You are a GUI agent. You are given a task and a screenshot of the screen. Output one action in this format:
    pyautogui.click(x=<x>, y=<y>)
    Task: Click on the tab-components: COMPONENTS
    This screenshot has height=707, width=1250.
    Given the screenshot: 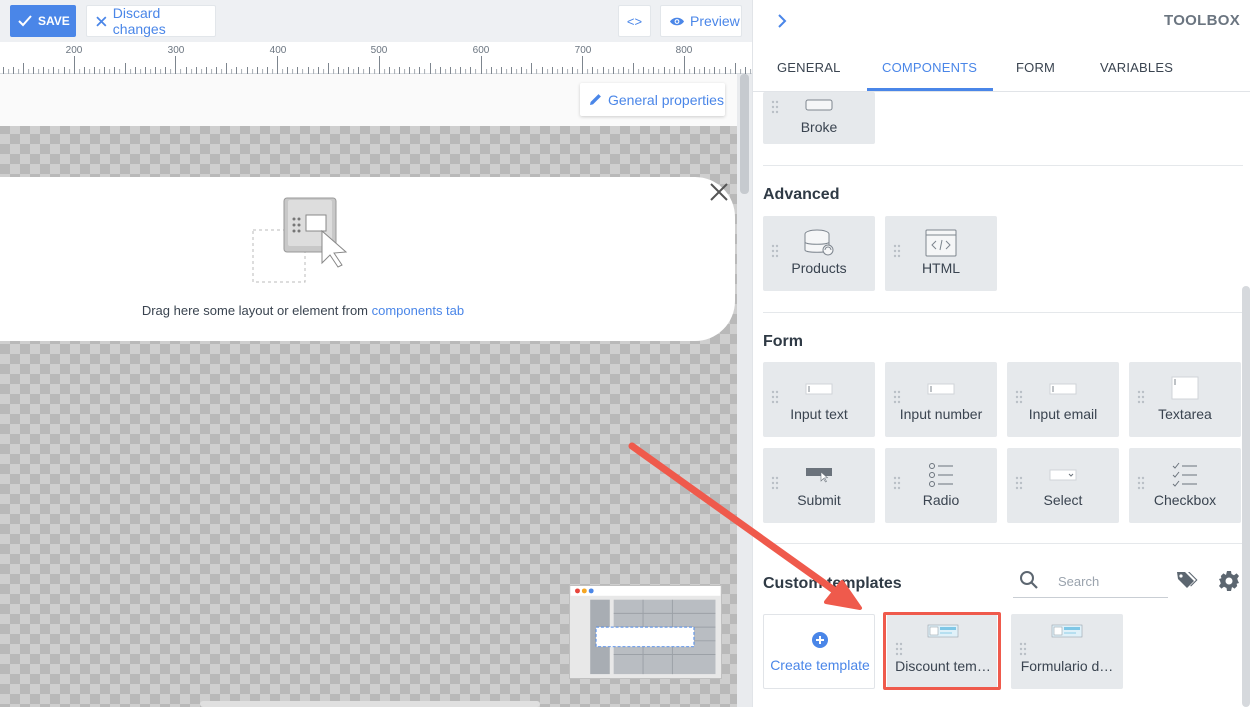 What is the action you would take?
    pyautogui.click(x=929, y=67)
    